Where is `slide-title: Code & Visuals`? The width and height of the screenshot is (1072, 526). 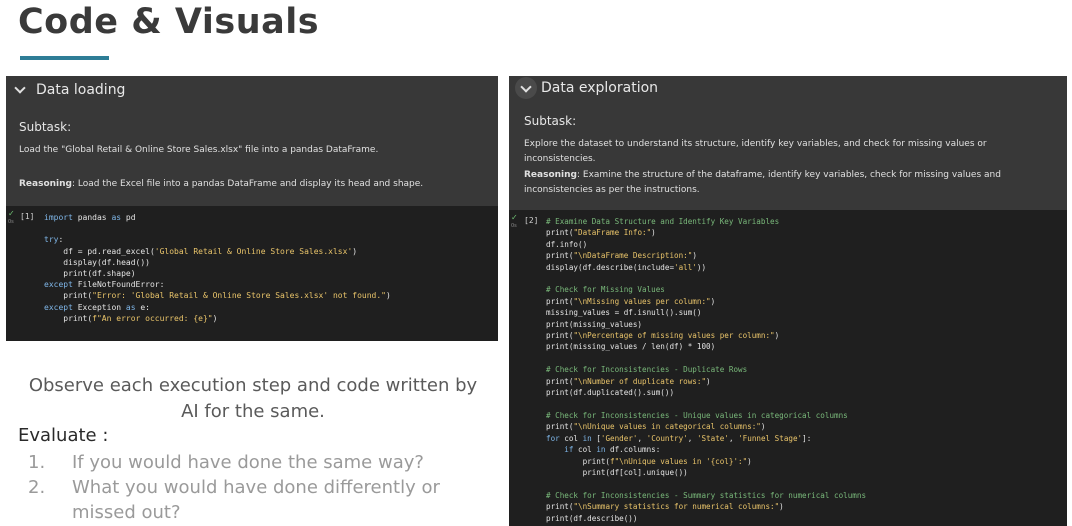 slide-title: Code & Visuals is located at coordinates (169, 22).